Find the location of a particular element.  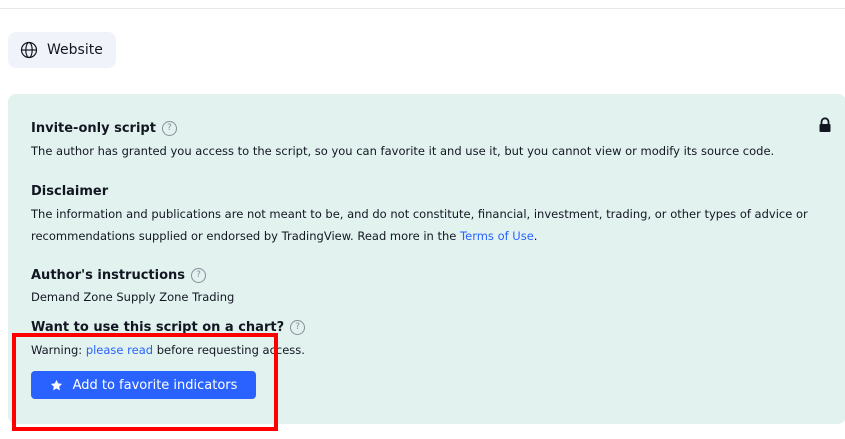

top-divider is located at coordinates (422, 8).